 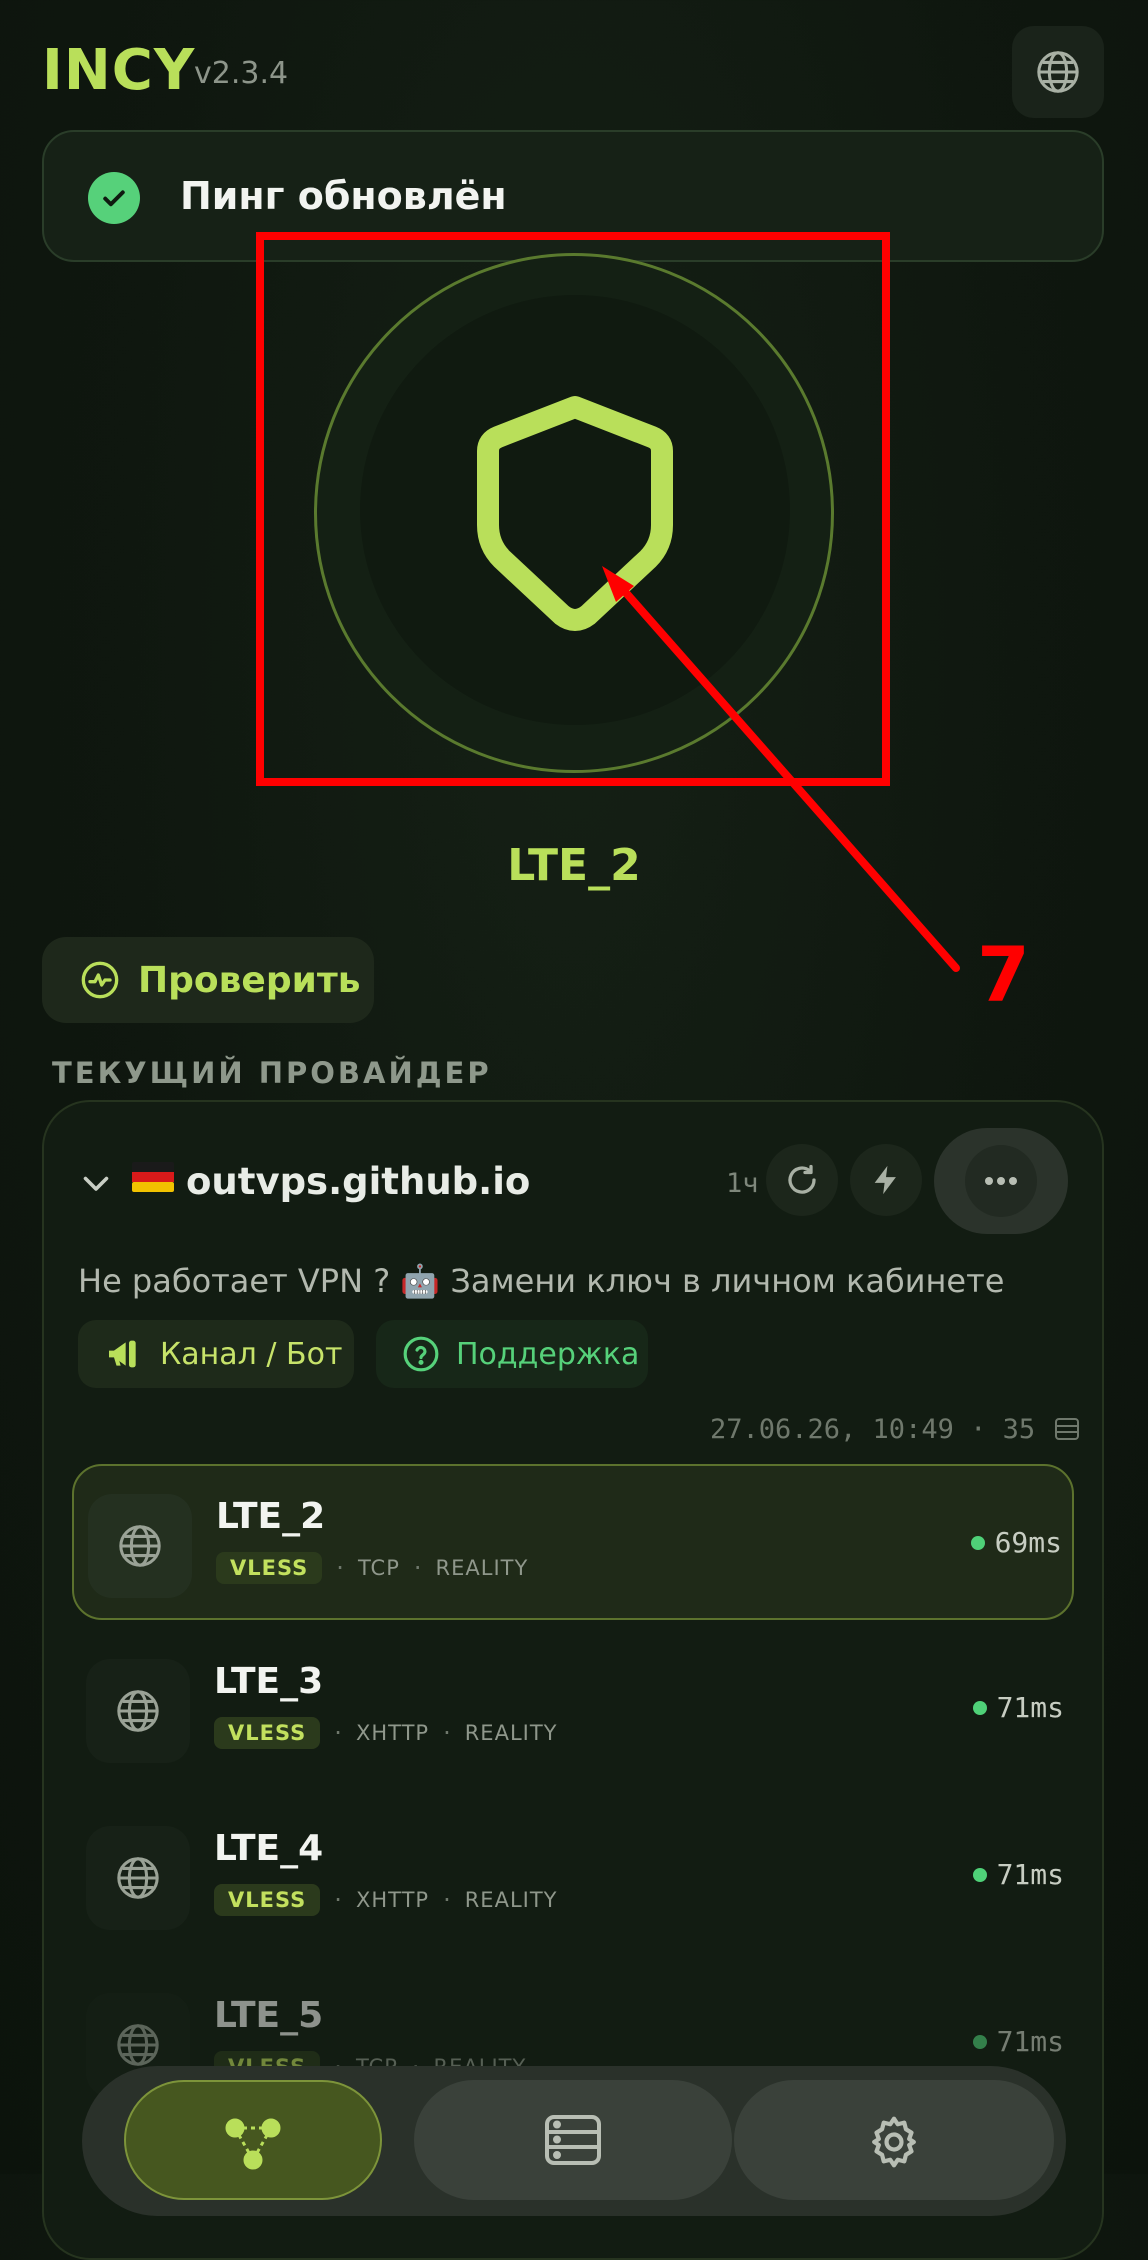 What do you see at coordinates (378, 1568) in the screenshot?
I see `transport-label: TCP` at bounding box center [378, 1568].